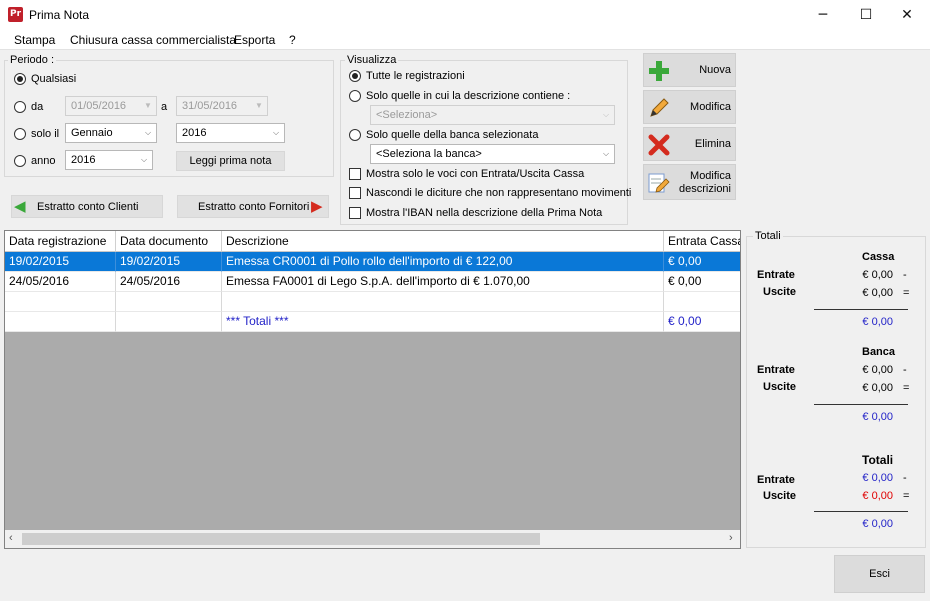 The image size is (930, 601). What do you see at coordinates (731, 538) in the screenshot?
I see `scroll-right-icon: ›` at bounding box center [731, 538].